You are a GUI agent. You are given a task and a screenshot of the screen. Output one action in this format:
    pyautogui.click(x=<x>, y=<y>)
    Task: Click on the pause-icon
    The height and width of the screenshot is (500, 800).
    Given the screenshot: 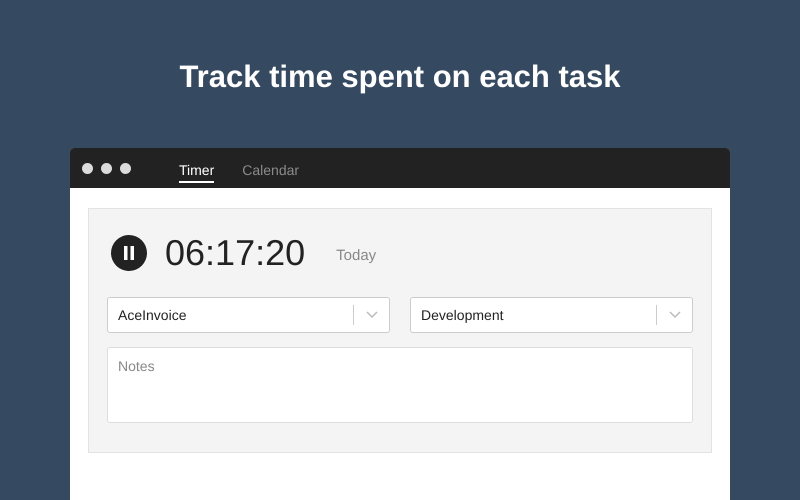 What is the action you would take?
    pyautogui.click(x=129, y=253)
    